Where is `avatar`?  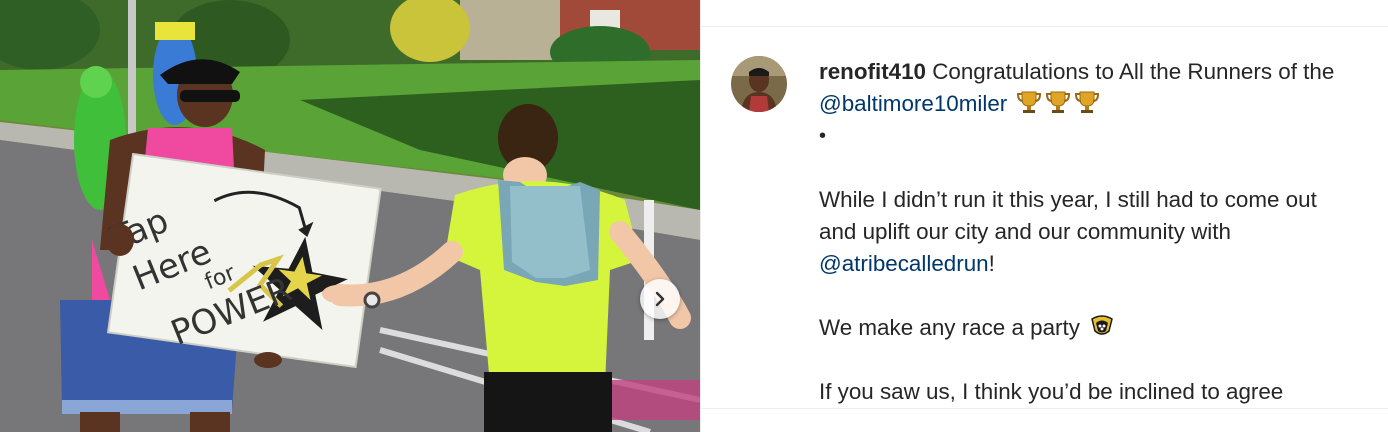 avatar is located at coordinates (759, 84).